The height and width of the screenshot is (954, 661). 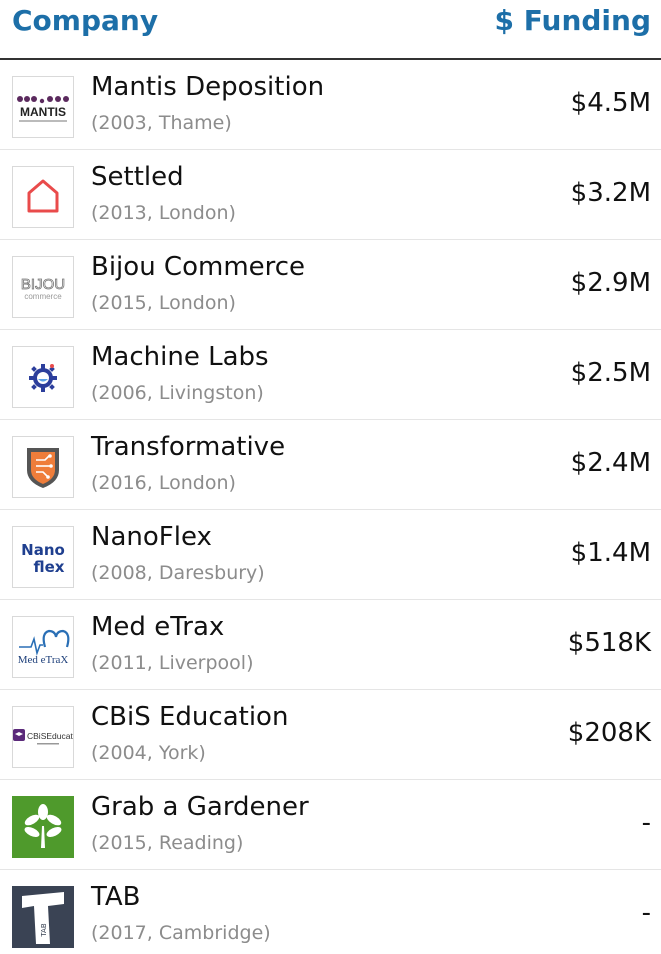 What do you see at coordinates (43, 296) in the screenshot?
I see `bijou-logo-subtext: commerce` at bounding box center [43, 296].